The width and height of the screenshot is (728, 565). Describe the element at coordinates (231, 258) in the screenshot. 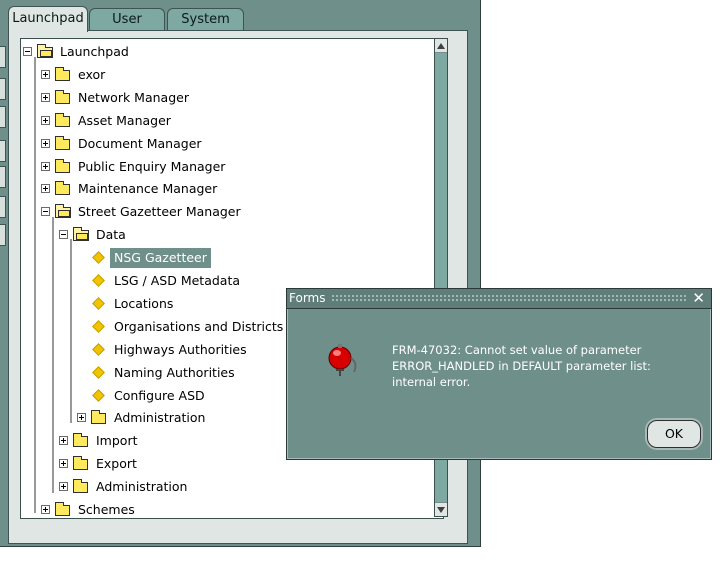

I see `tree-node: NSG Gazetteer` at that location.